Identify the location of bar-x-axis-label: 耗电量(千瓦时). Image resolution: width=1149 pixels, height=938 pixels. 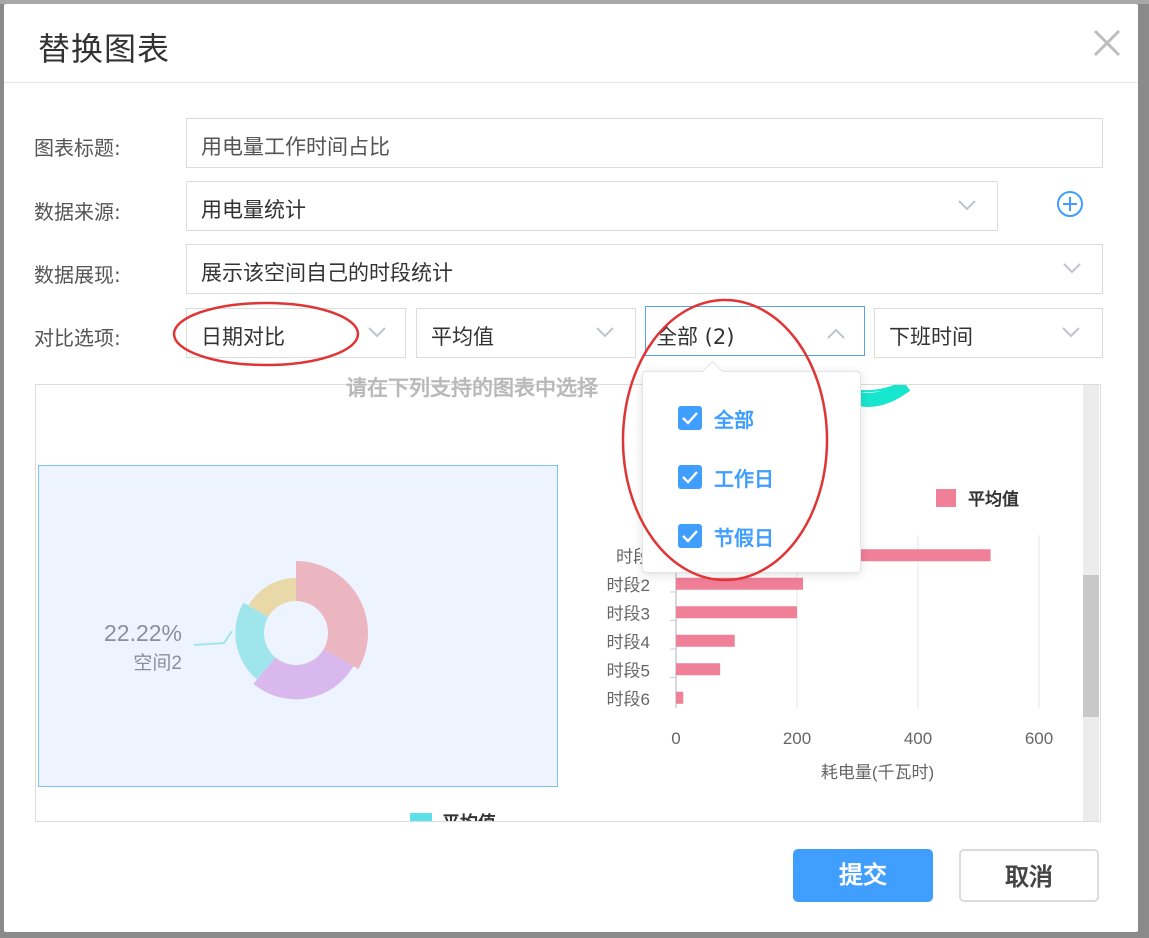
(877, 772).